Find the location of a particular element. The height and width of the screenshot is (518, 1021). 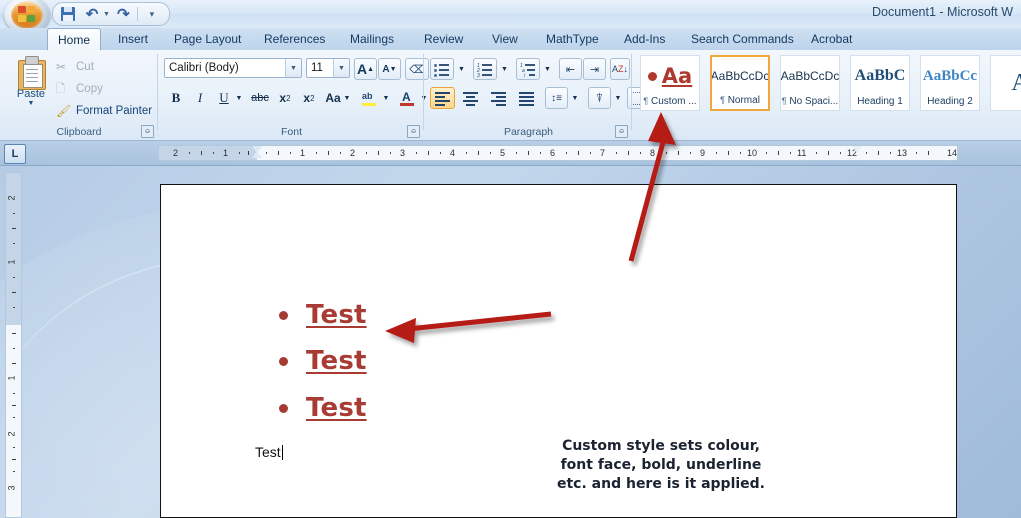

underline-dropdown-icon: ▼ is located at coordinates (239, 98).